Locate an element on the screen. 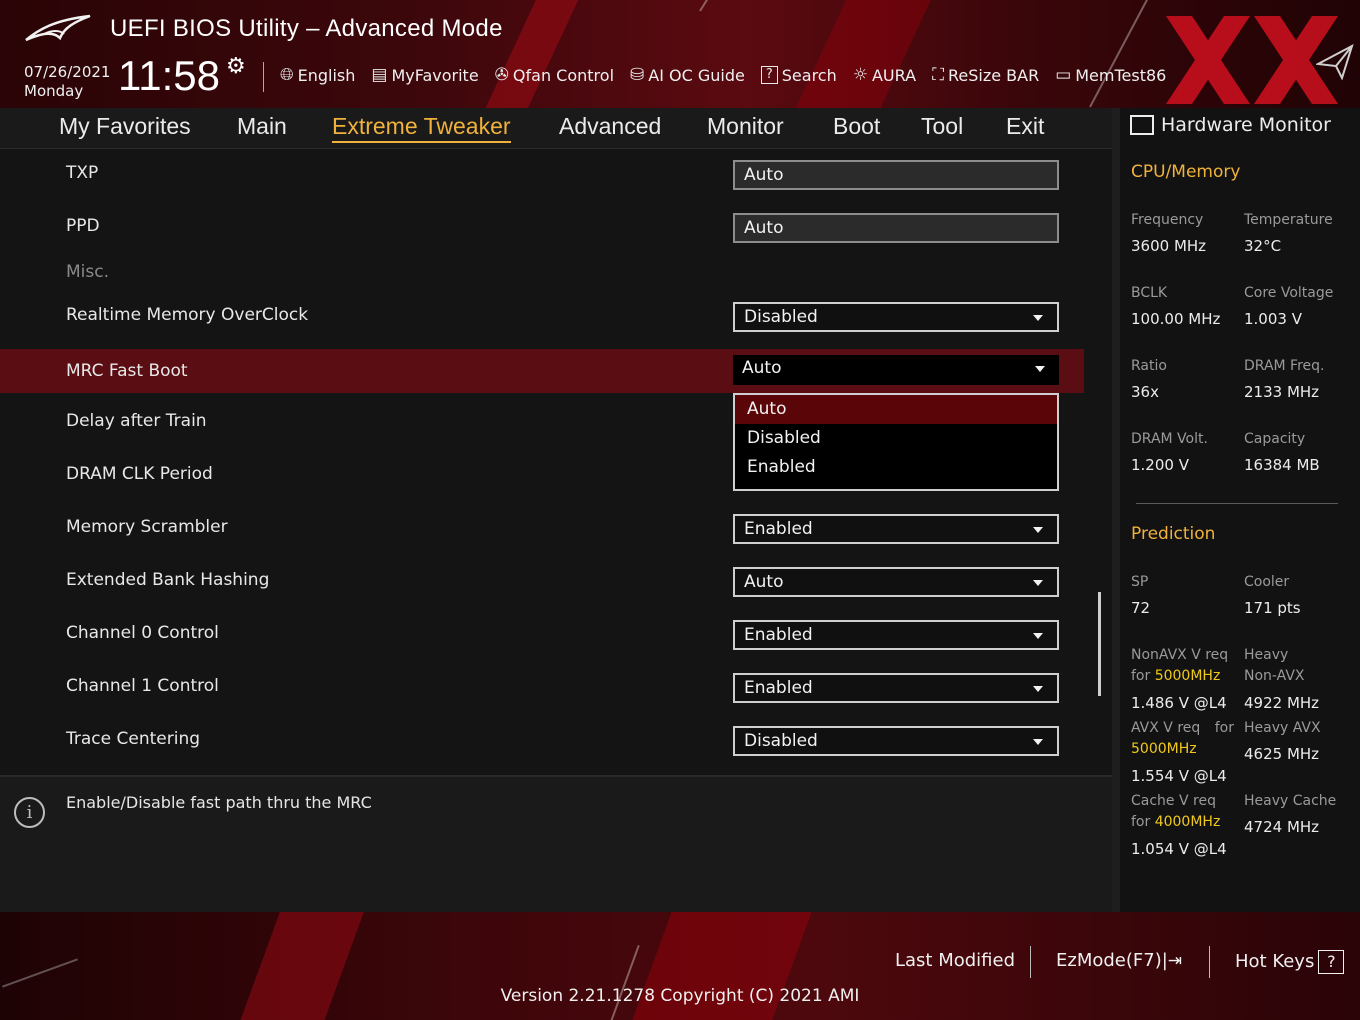 This screenshot has width=1360, height=1020. setting-row-realtime-memory-overclock: Realtime Memory OverClock Disabled is located at coordinates (542, 315).